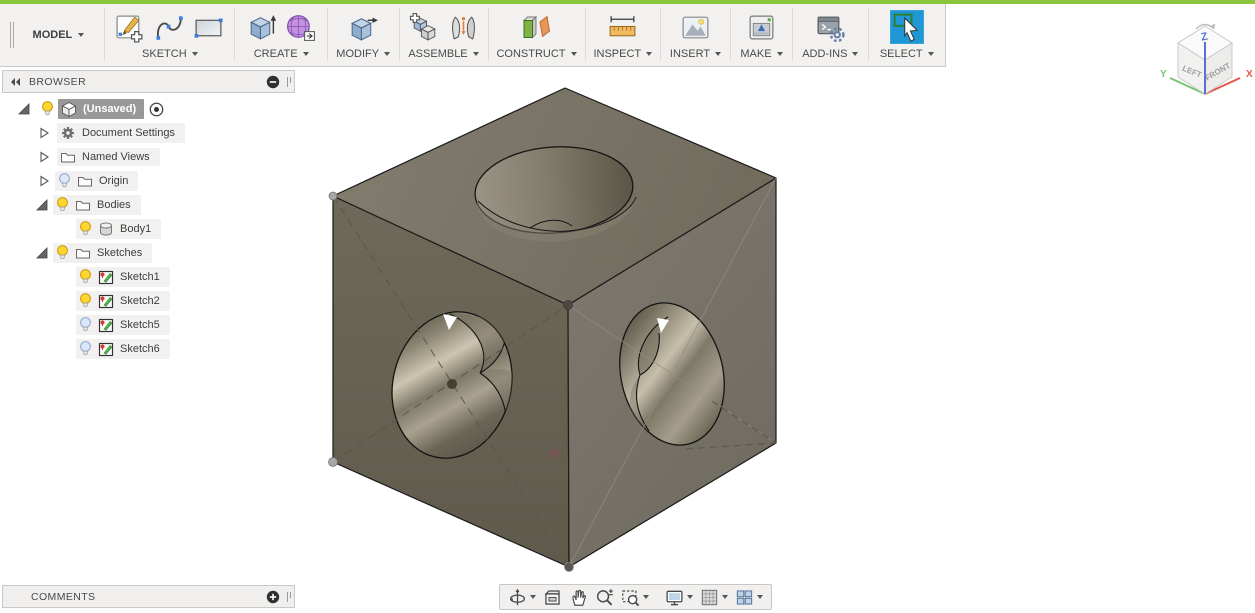 Image resolution: width=1255 pixels, height=613 pixels. Describe the element at coordinates (273, 597) in the screenshot. I see `add-circle-icon` at that location.